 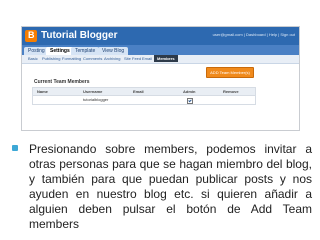 What do you see at coordinates (92, 58) in the screenshot?
I see `subtab-comments: Comments` at bounding box center [92, 58].